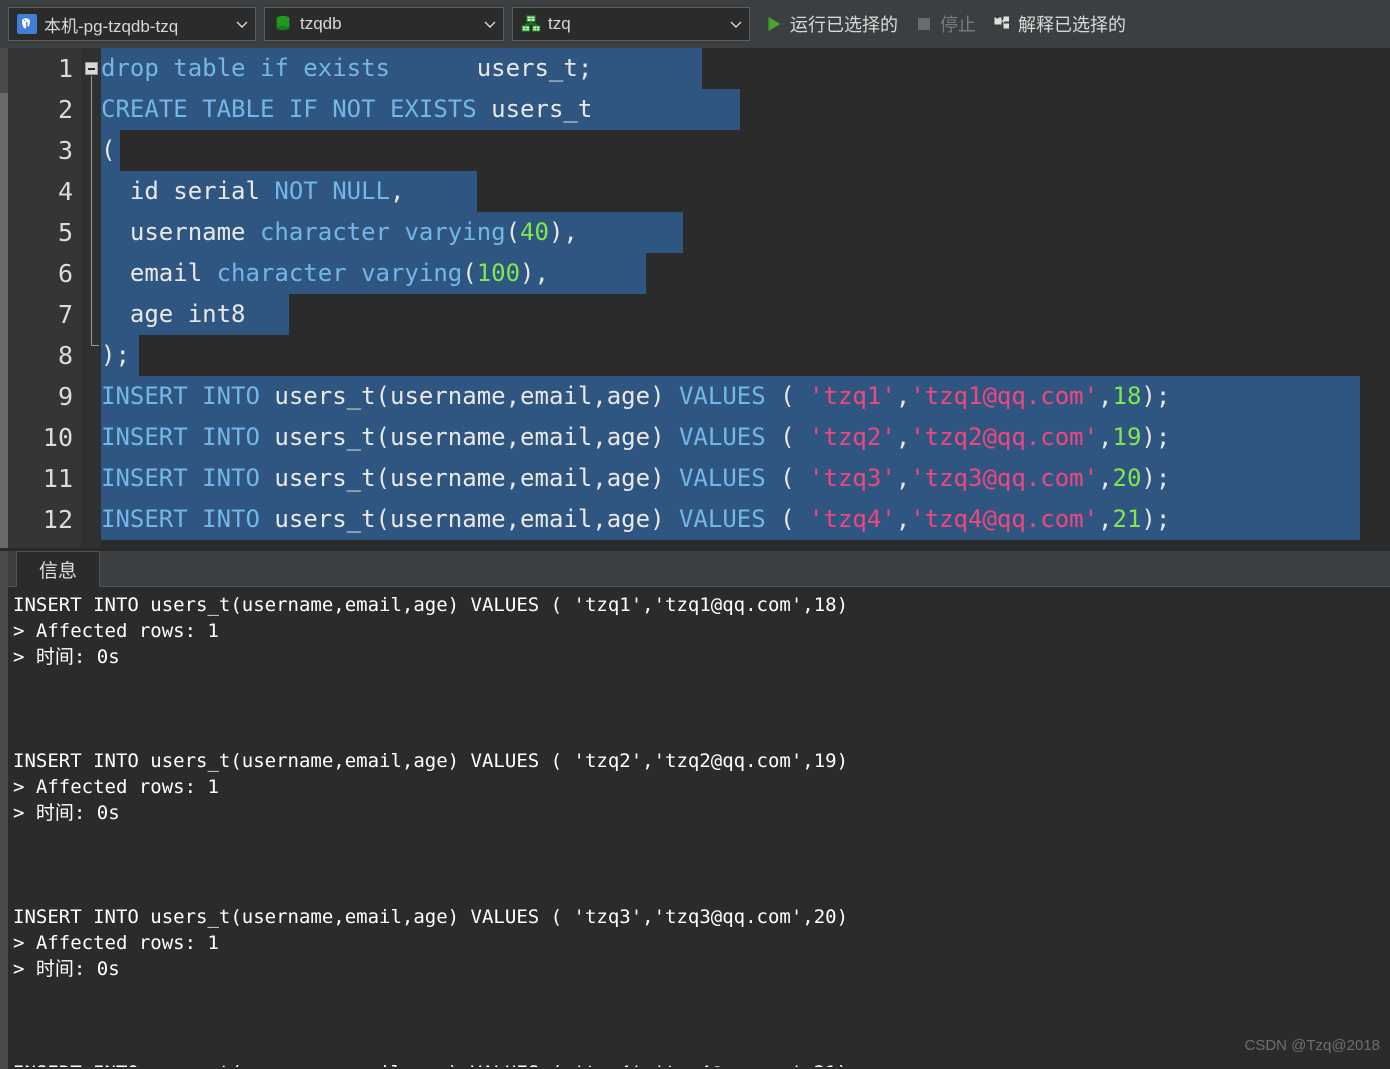  I want to click on connection-label: 本机-pg-tzqdb-tzq, so click(111, 26).